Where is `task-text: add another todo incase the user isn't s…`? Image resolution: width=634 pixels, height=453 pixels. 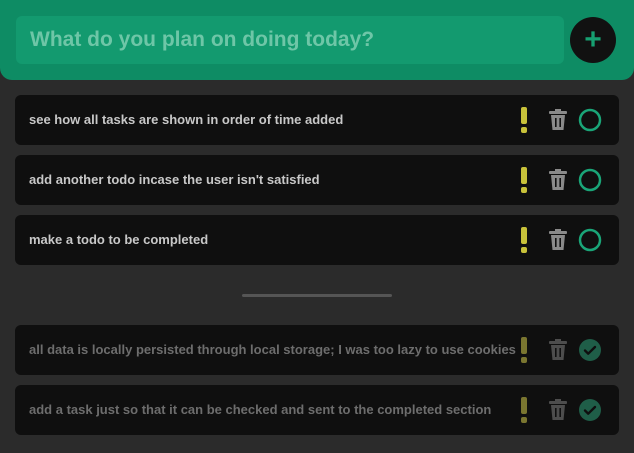
task-text: add another todo incase the user isn't s… is located at coordinates (174, 179).